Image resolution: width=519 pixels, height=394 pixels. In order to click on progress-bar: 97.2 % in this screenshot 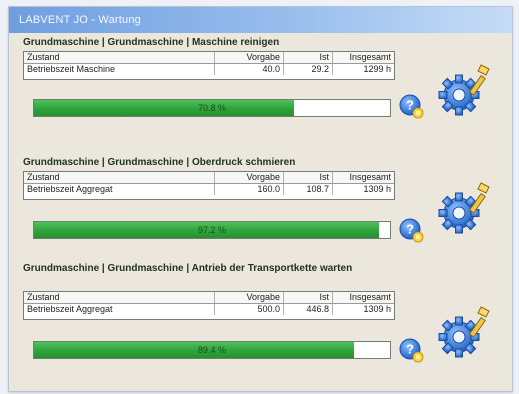, I will do `click(212, 230)`.